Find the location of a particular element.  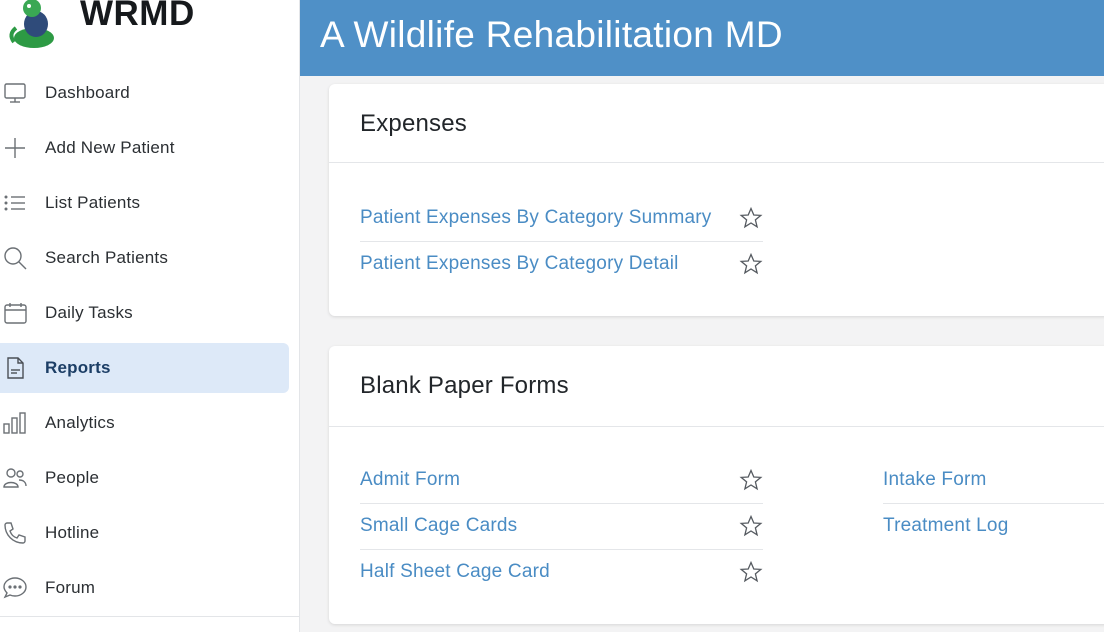

report-row: Patient Expenses By Category Detail is located at coordinates (561, 264).